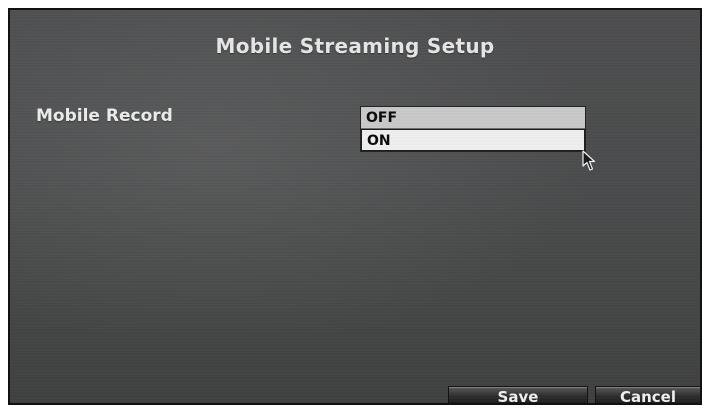 The image size is (708, 409). Describe the element at coordinates (518, 394) in the screenshot. I see `save-button: Save` at that location.